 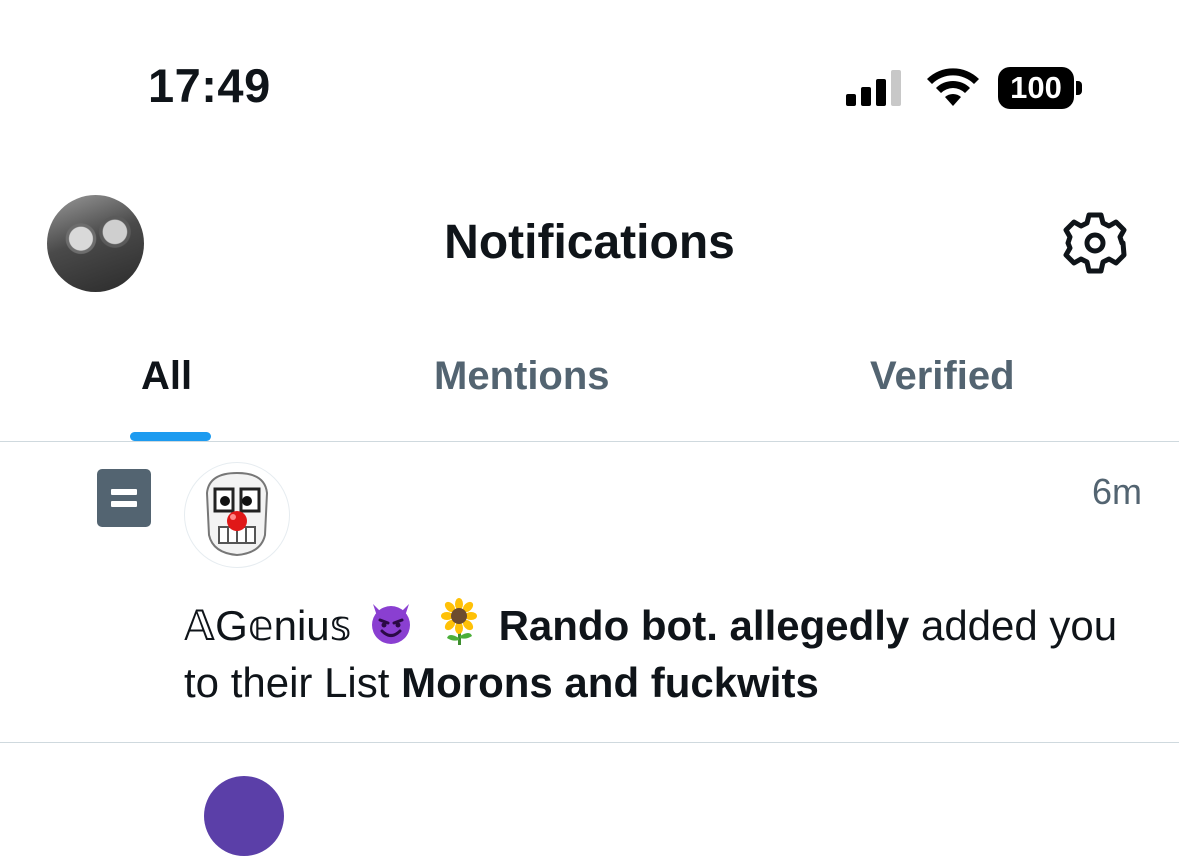 What do you see at coordinates (704, 625) in the screenshot?
I see `notification-user-name: Rando bot. allegedly` at bounding box center [704, 625].